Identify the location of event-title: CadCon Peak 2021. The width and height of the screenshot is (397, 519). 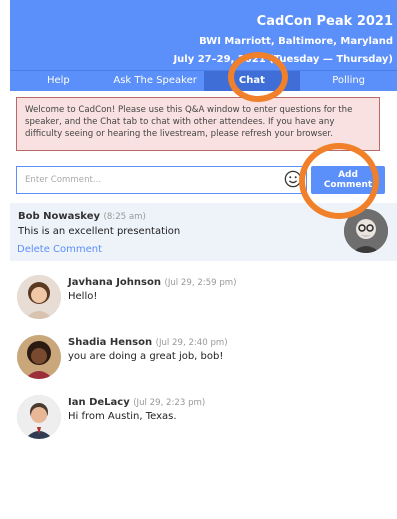
(324, 21).